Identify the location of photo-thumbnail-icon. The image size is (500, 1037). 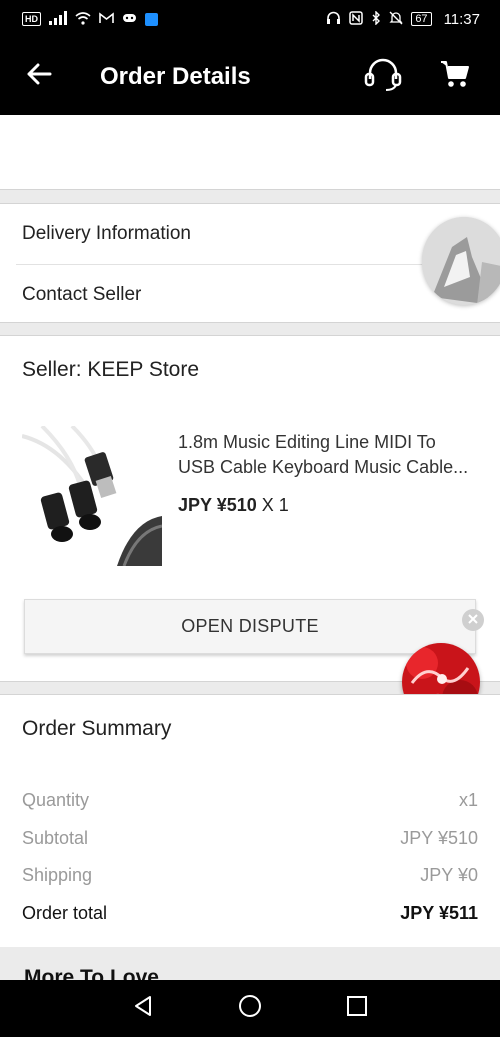
(461, 261).